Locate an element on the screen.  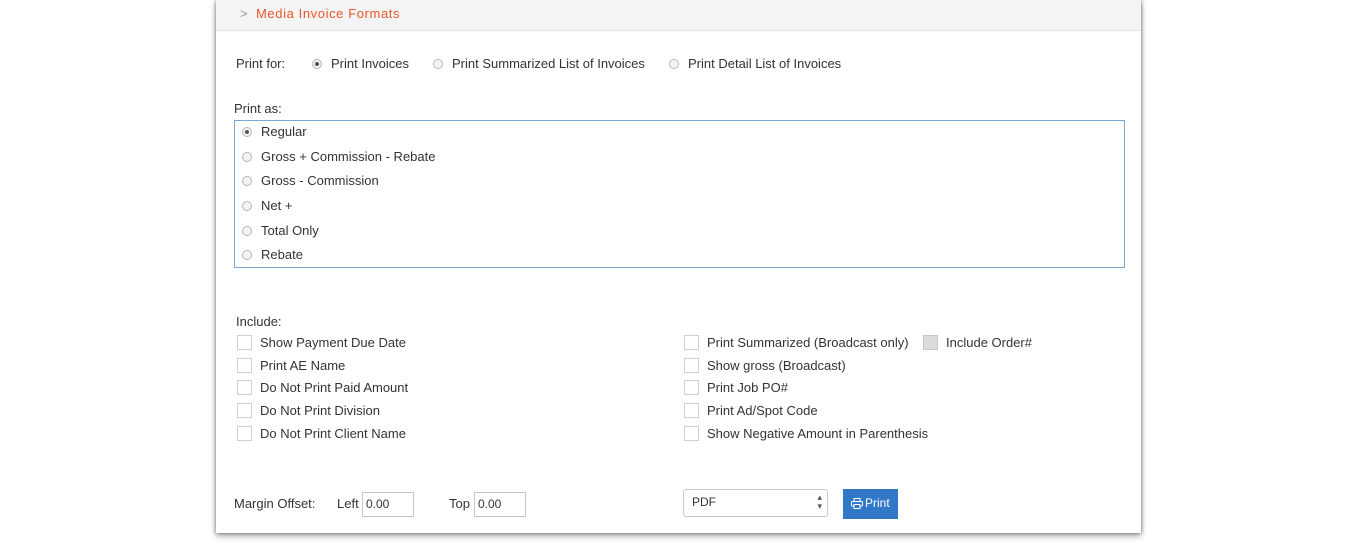
radio-regular is located at coordinates (247, 132).